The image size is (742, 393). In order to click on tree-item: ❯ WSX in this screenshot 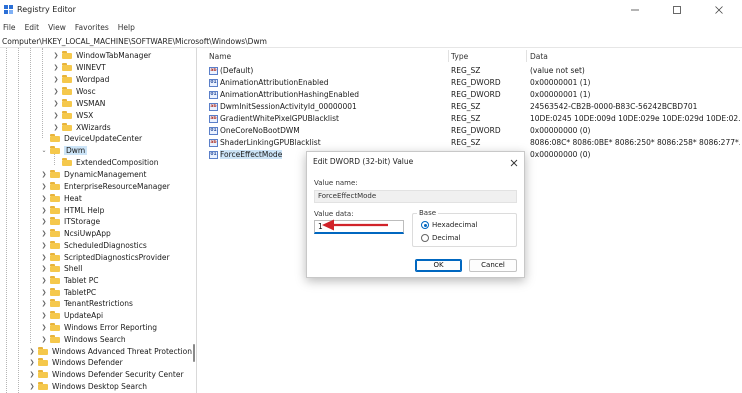, I will do `click(72, 115)`.